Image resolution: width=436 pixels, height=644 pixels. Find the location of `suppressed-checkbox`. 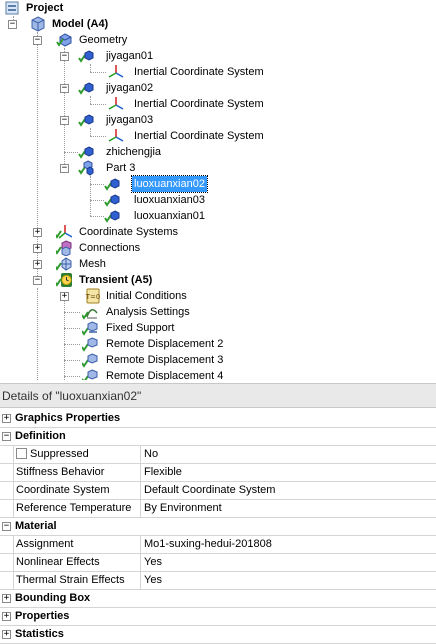

suppressed-checkbox is located at coordinates (21, 453).